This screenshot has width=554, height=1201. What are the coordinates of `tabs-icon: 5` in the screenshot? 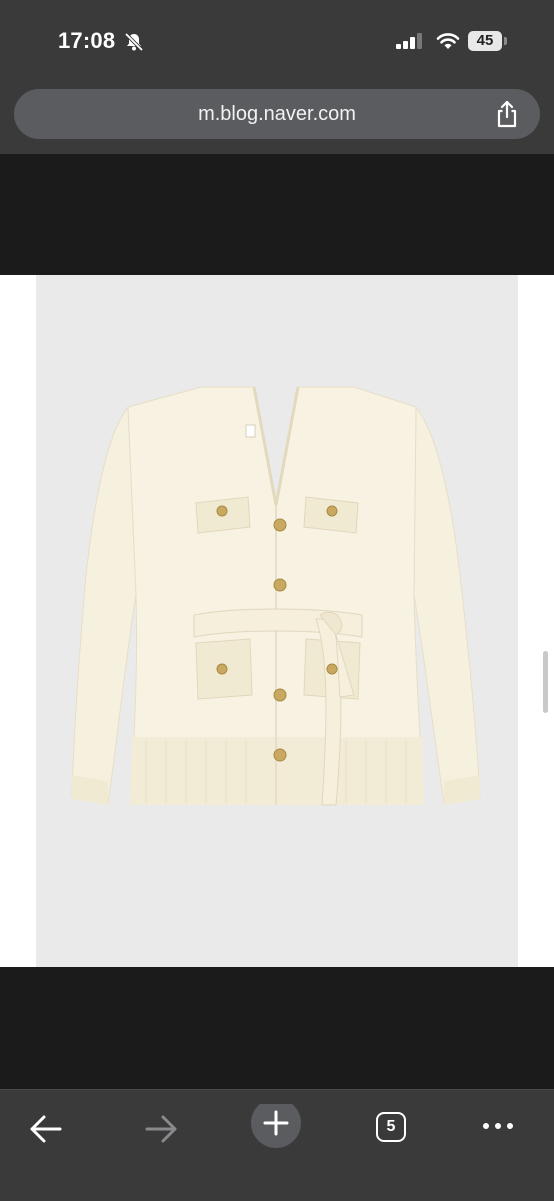 It's located at (391, 1127).